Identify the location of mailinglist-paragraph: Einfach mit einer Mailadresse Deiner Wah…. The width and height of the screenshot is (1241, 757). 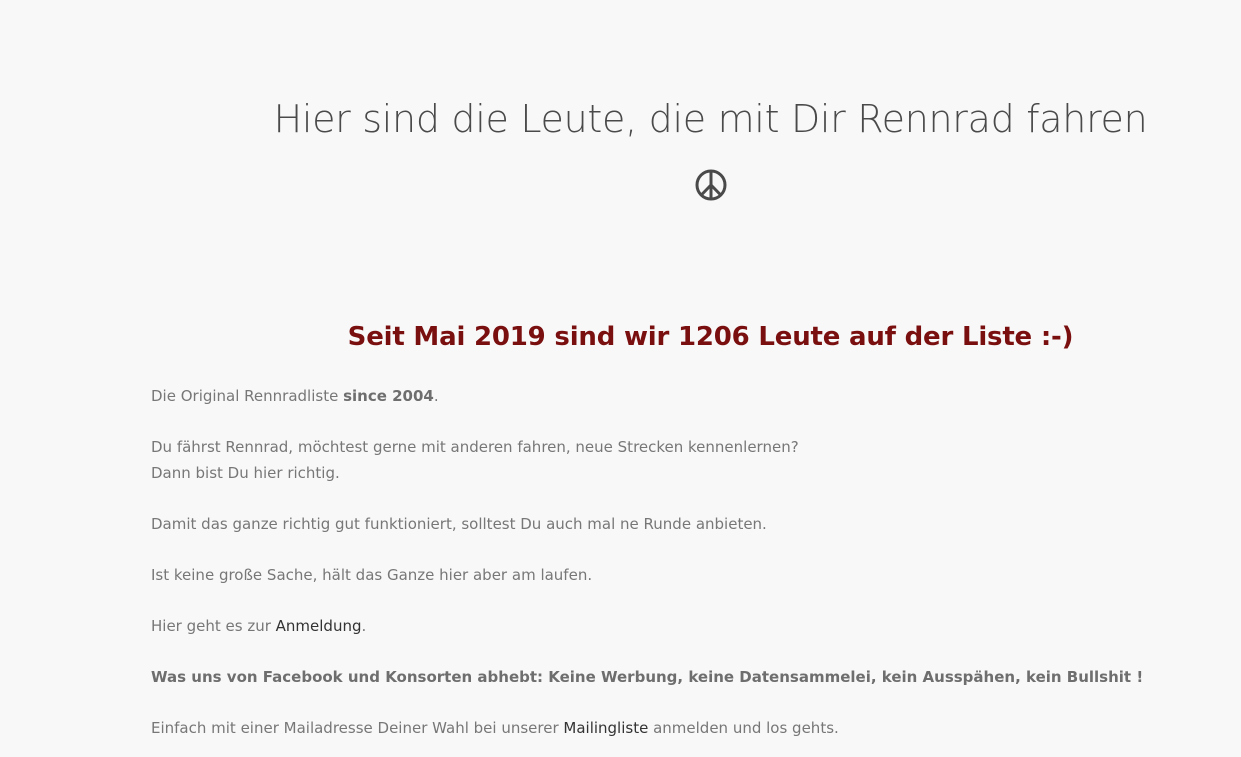
(651, 728).